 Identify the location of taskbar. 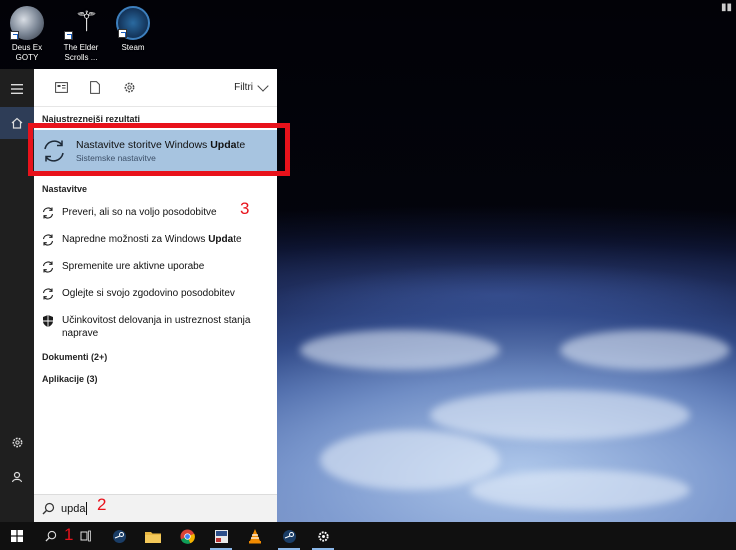
(368, 536).